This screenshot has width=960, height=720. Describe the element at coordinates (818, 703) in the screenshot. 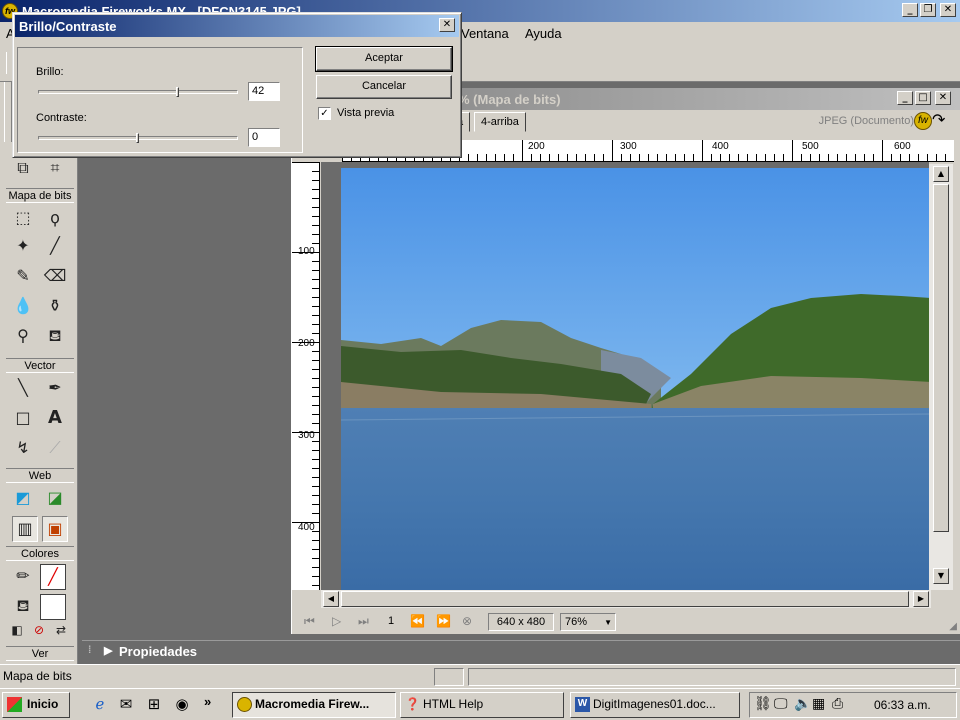

I see `tray-app-icon: ▦` at that location.